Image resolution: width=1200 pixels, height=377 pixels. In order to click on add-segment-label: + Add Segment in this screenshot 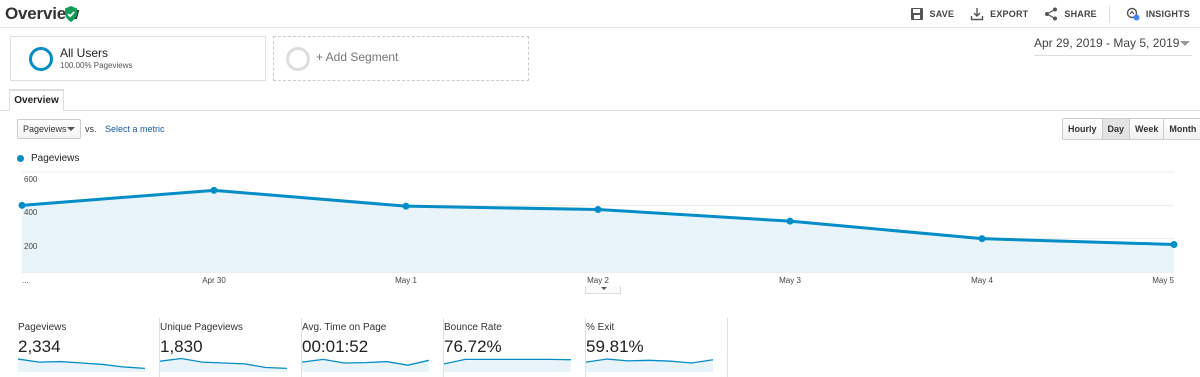, I will do `click(357, 57)`.